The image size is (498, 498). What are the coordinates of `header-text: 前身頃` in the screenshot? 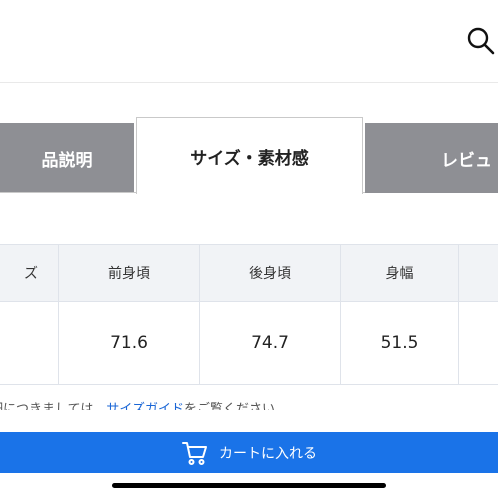 It's located at (129, 274).